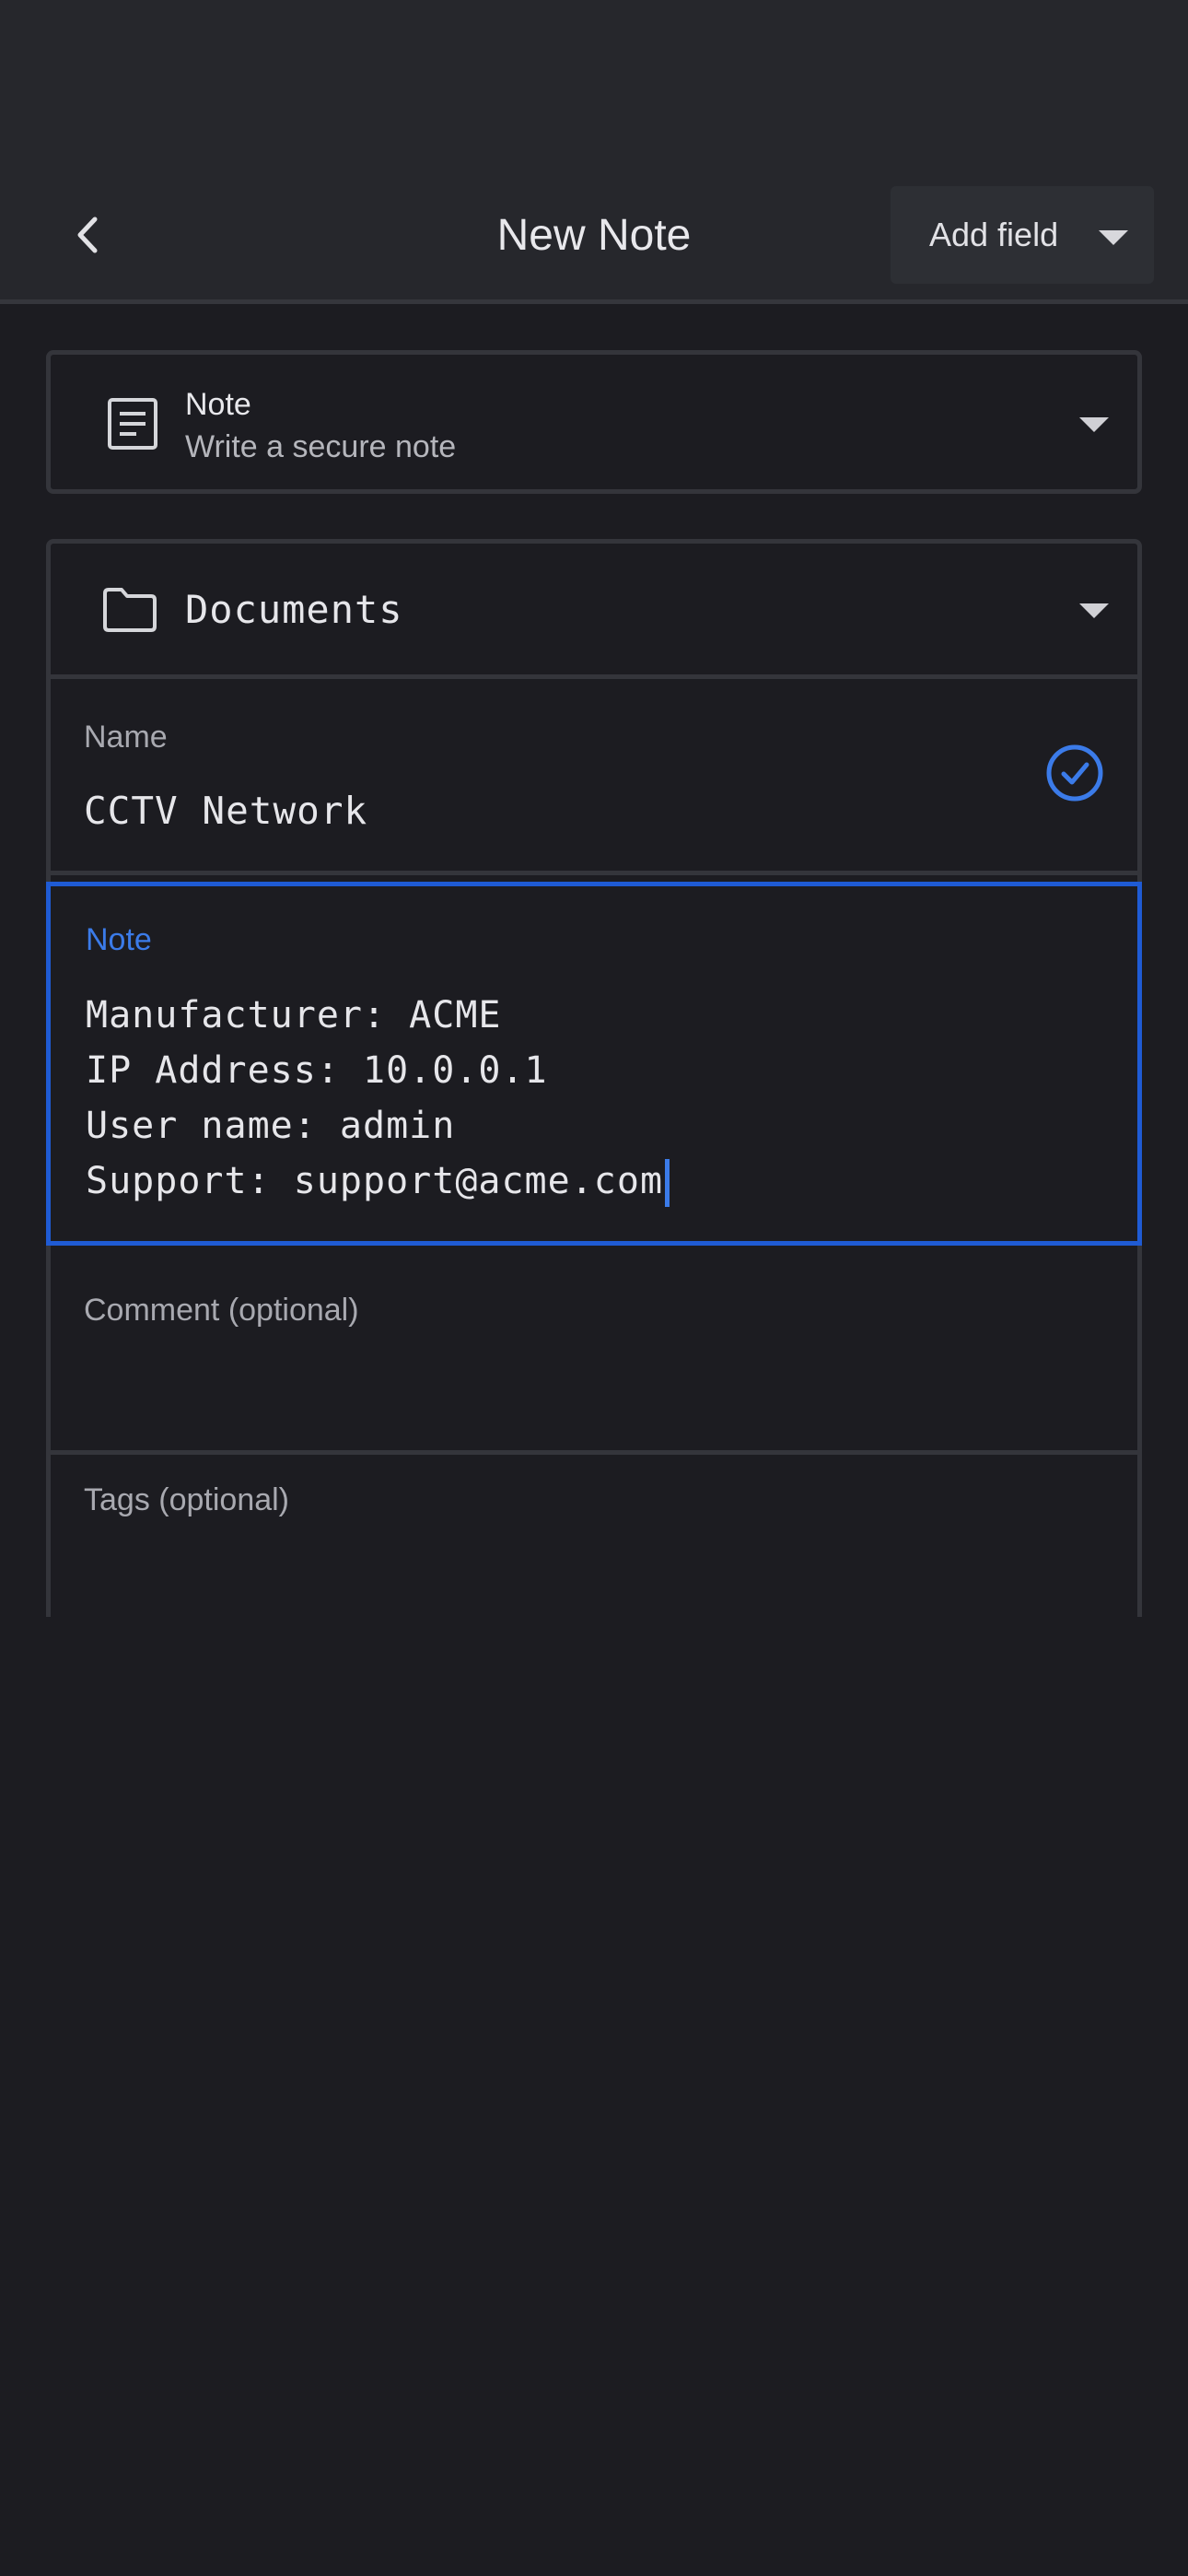  I want to click on item-type-title: Note, so click(218, 404).